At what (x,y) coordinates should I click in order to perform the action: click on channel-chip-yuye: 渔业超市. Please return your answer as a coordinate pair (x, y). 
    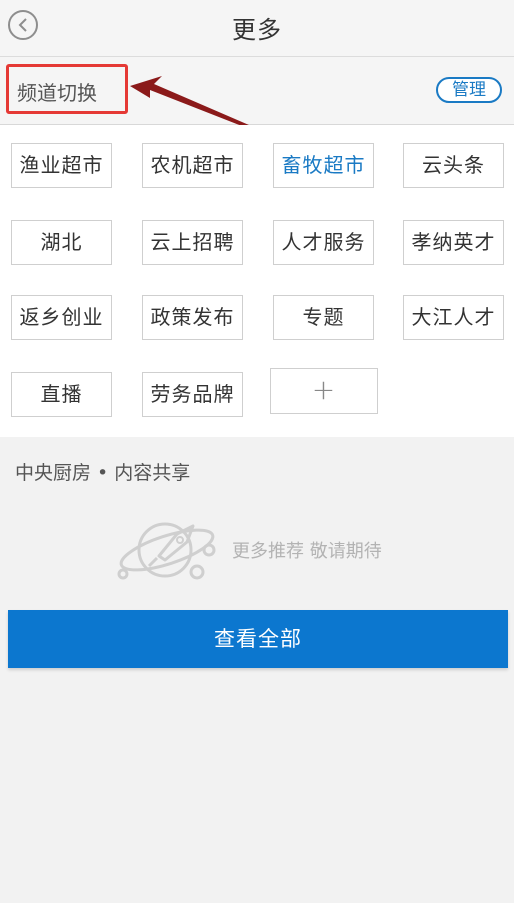
    Looking at the image, I should click on (61, 165).